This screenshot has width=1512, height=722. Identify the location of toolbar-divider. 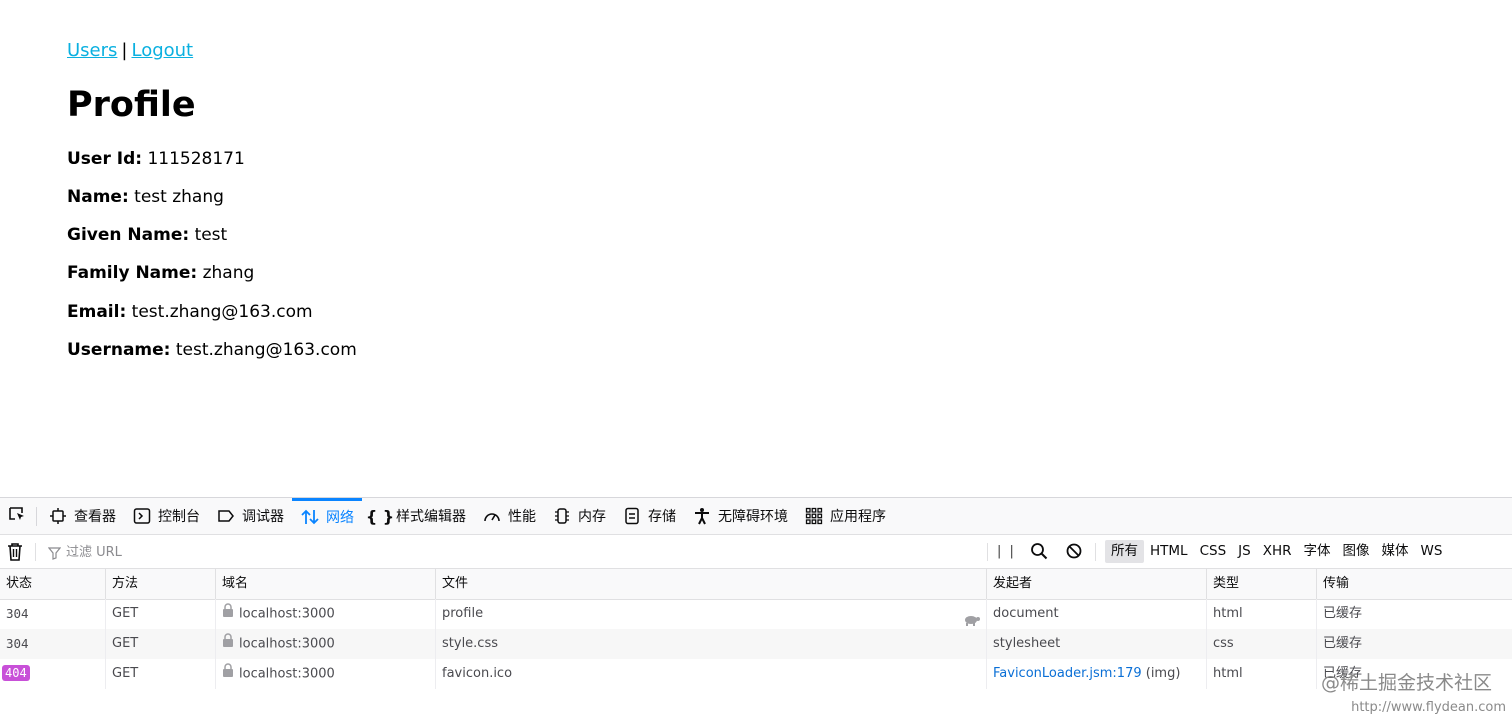
(36, 516).